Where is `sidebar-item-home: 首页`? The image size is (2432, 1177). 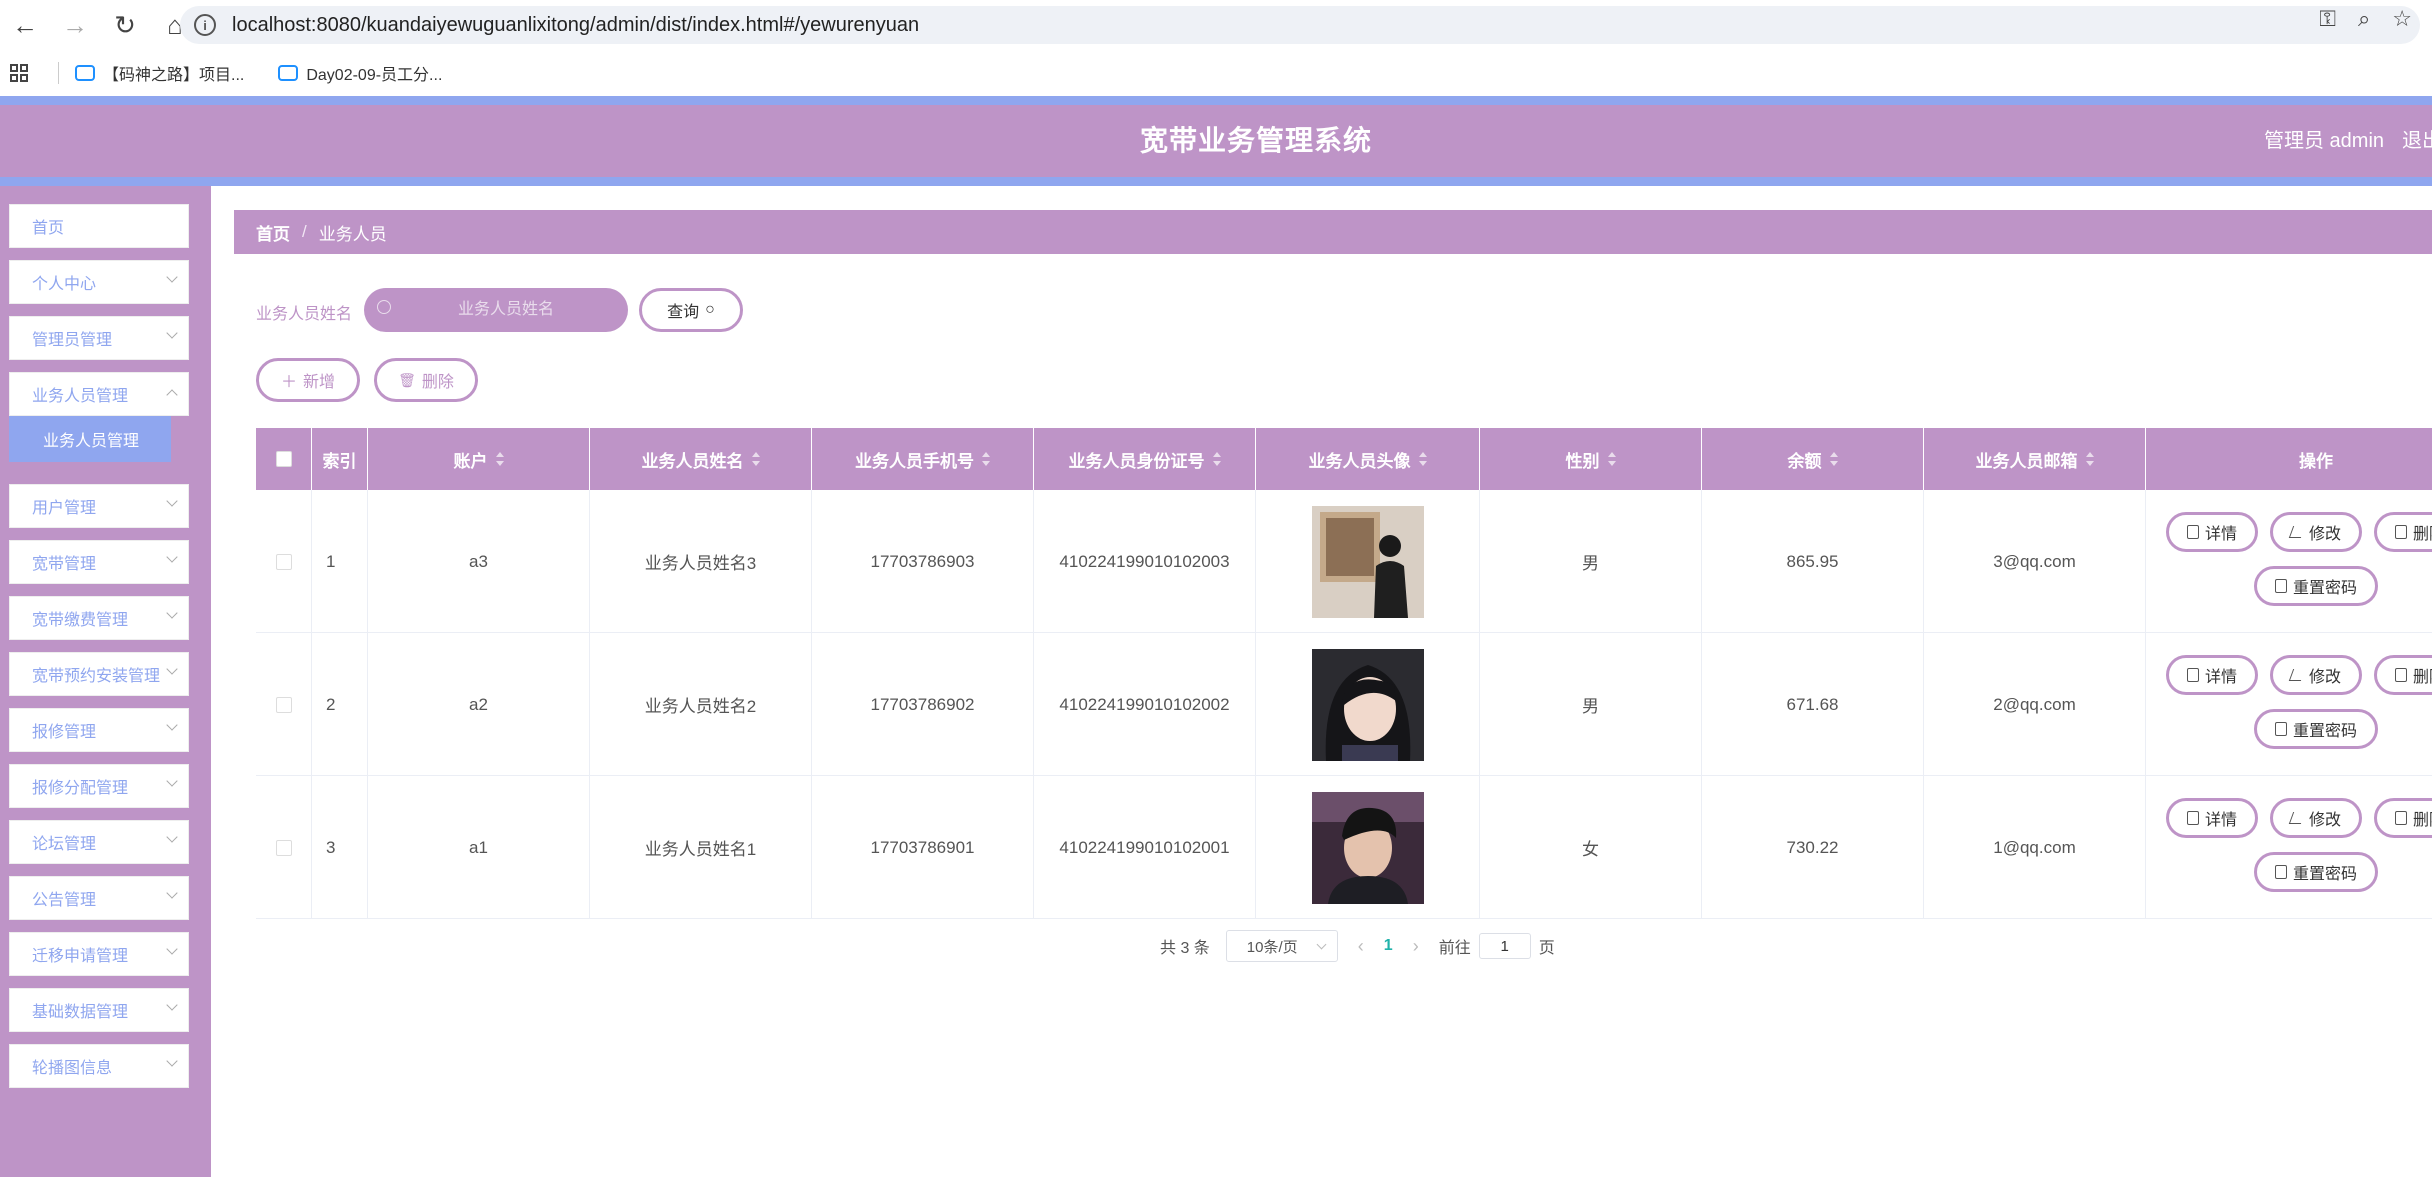
sidebar-item-home: 首页 is located at coordinates (99, 226).